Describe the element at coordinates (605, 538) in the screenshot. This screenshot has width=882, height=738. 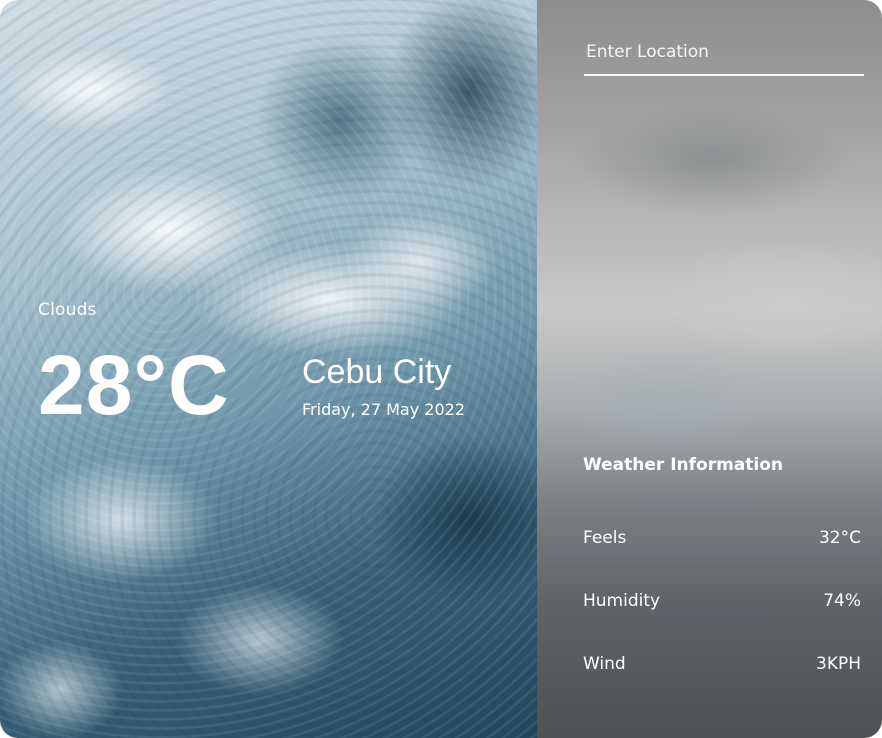
I see `info-label: Feels` at that location.